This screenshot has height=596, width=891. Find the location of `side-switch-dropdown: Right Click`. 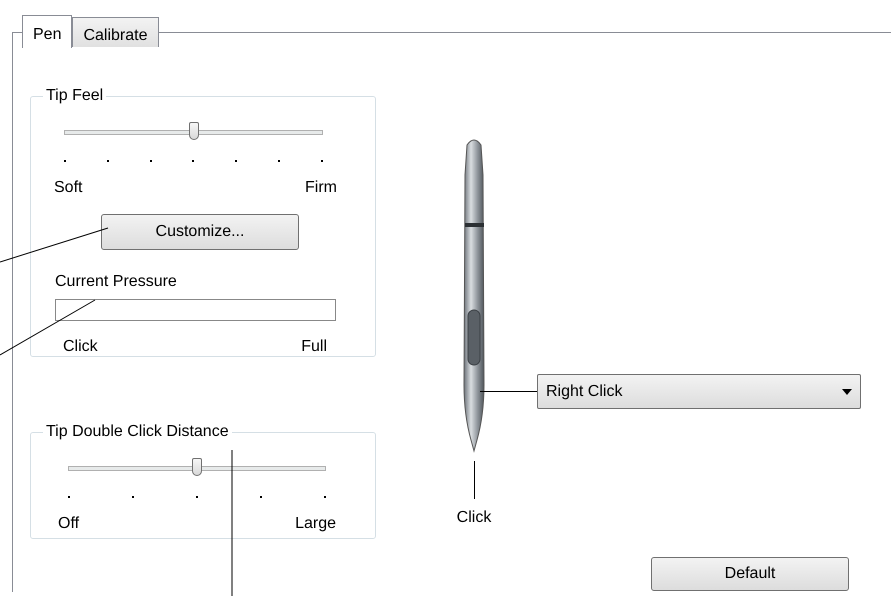

side-switch-dropdown: Right Click is located at coordinates (699, 391).